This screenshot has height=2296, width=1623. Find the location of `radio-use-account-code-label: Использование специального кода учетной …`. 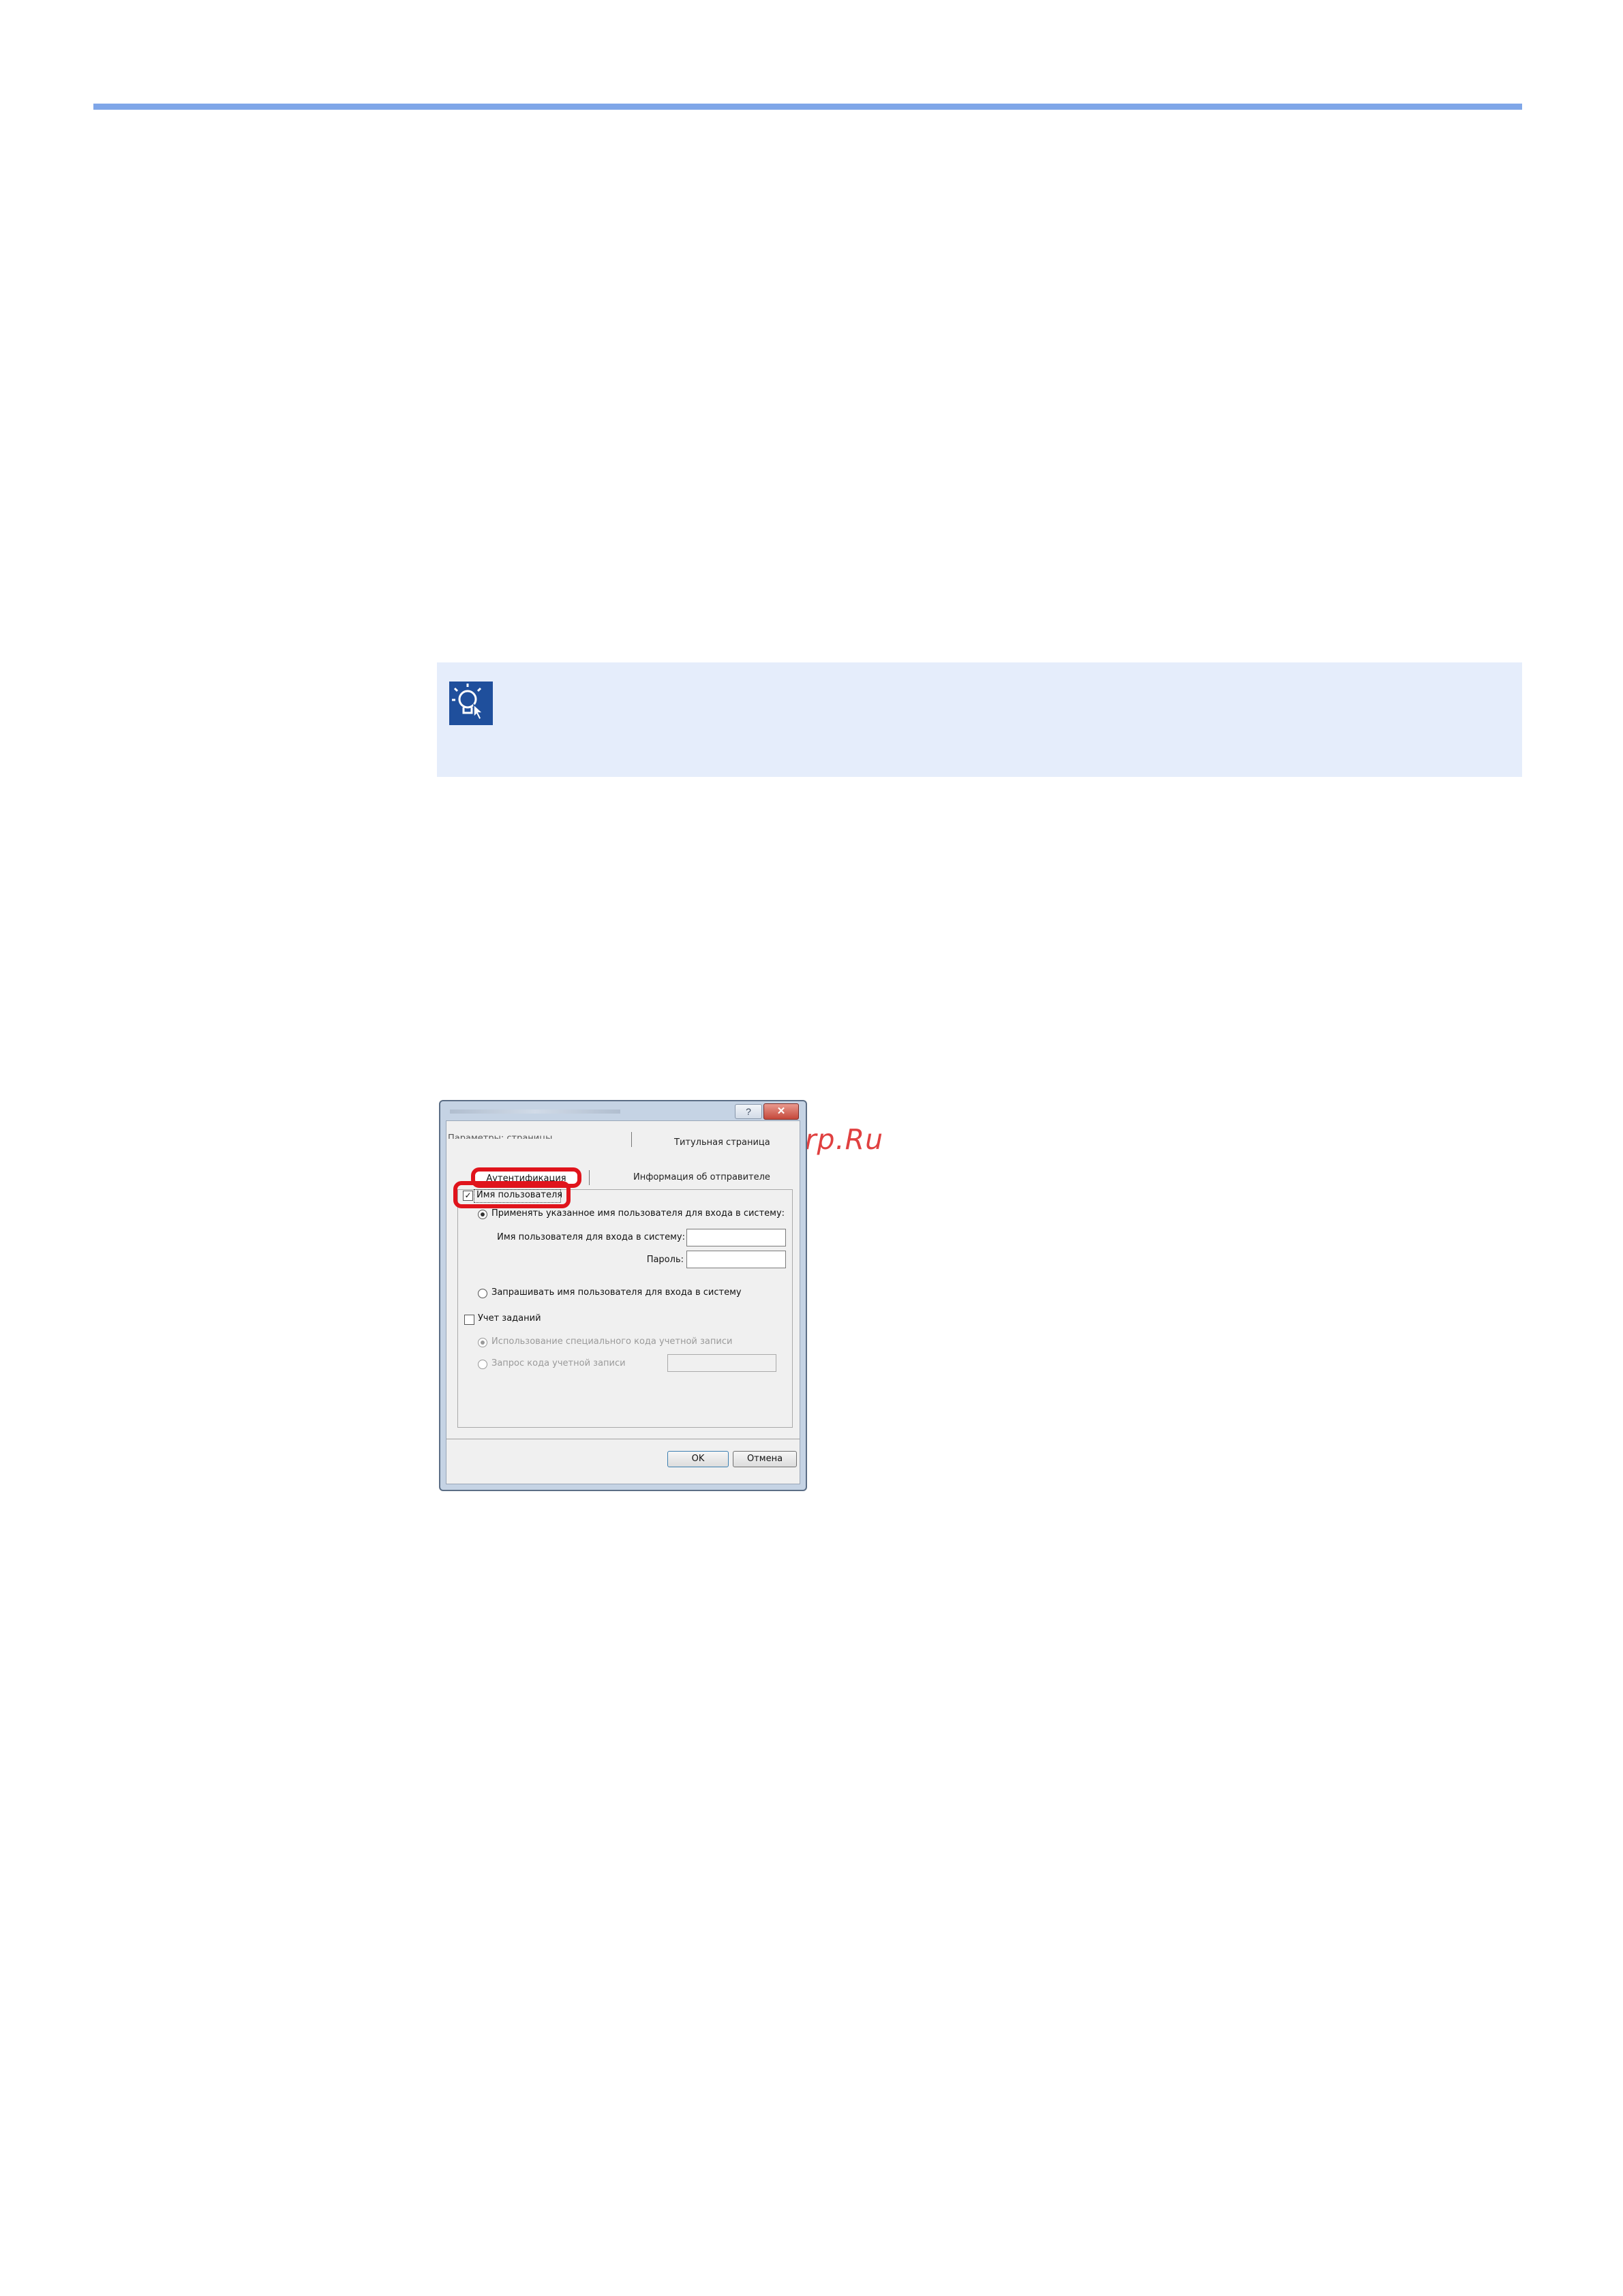

radio-use-account-code-label: Использование специального кода учетной … is located at coordinates (612, 1341).